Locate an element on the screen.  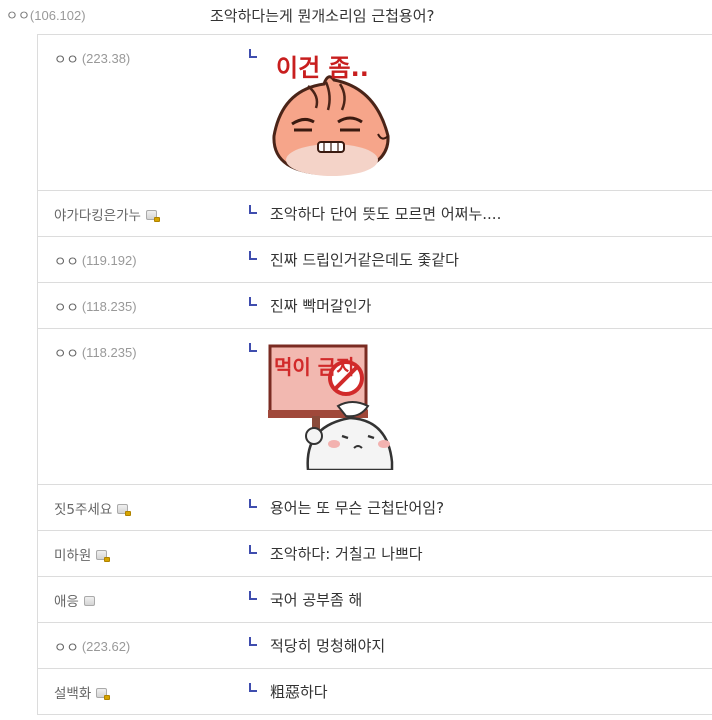
reply-author: ㅇㅇ (223.38) is located at coordinates (92, 58).